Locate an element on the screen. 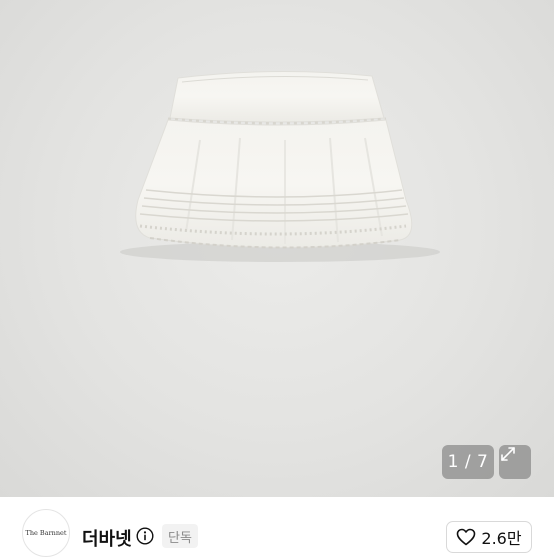 The height and width of the screenshot is (557, 554). like-count: 2.6만 is located at coordinates (501, 538).